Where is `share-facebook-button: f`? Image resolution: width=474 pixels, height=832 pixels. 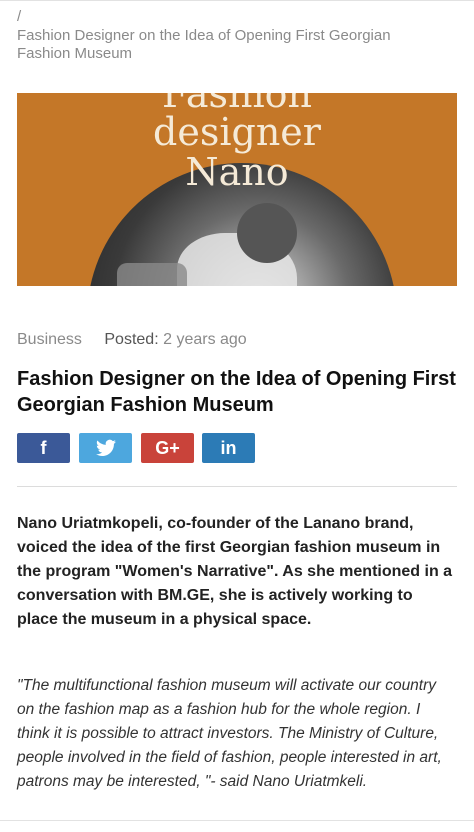 share-facebook-button: f is located at coordinates (43, 448).